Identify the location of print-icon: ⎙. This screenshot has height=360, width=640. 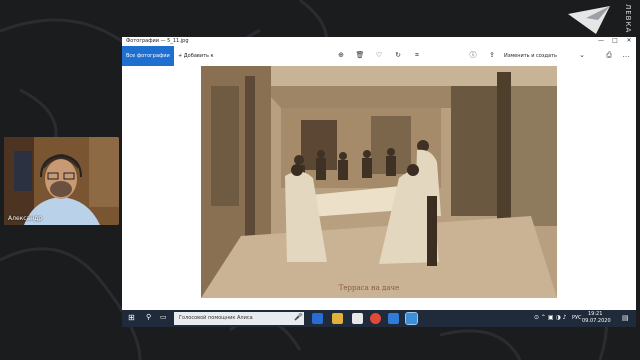
(609, 55).